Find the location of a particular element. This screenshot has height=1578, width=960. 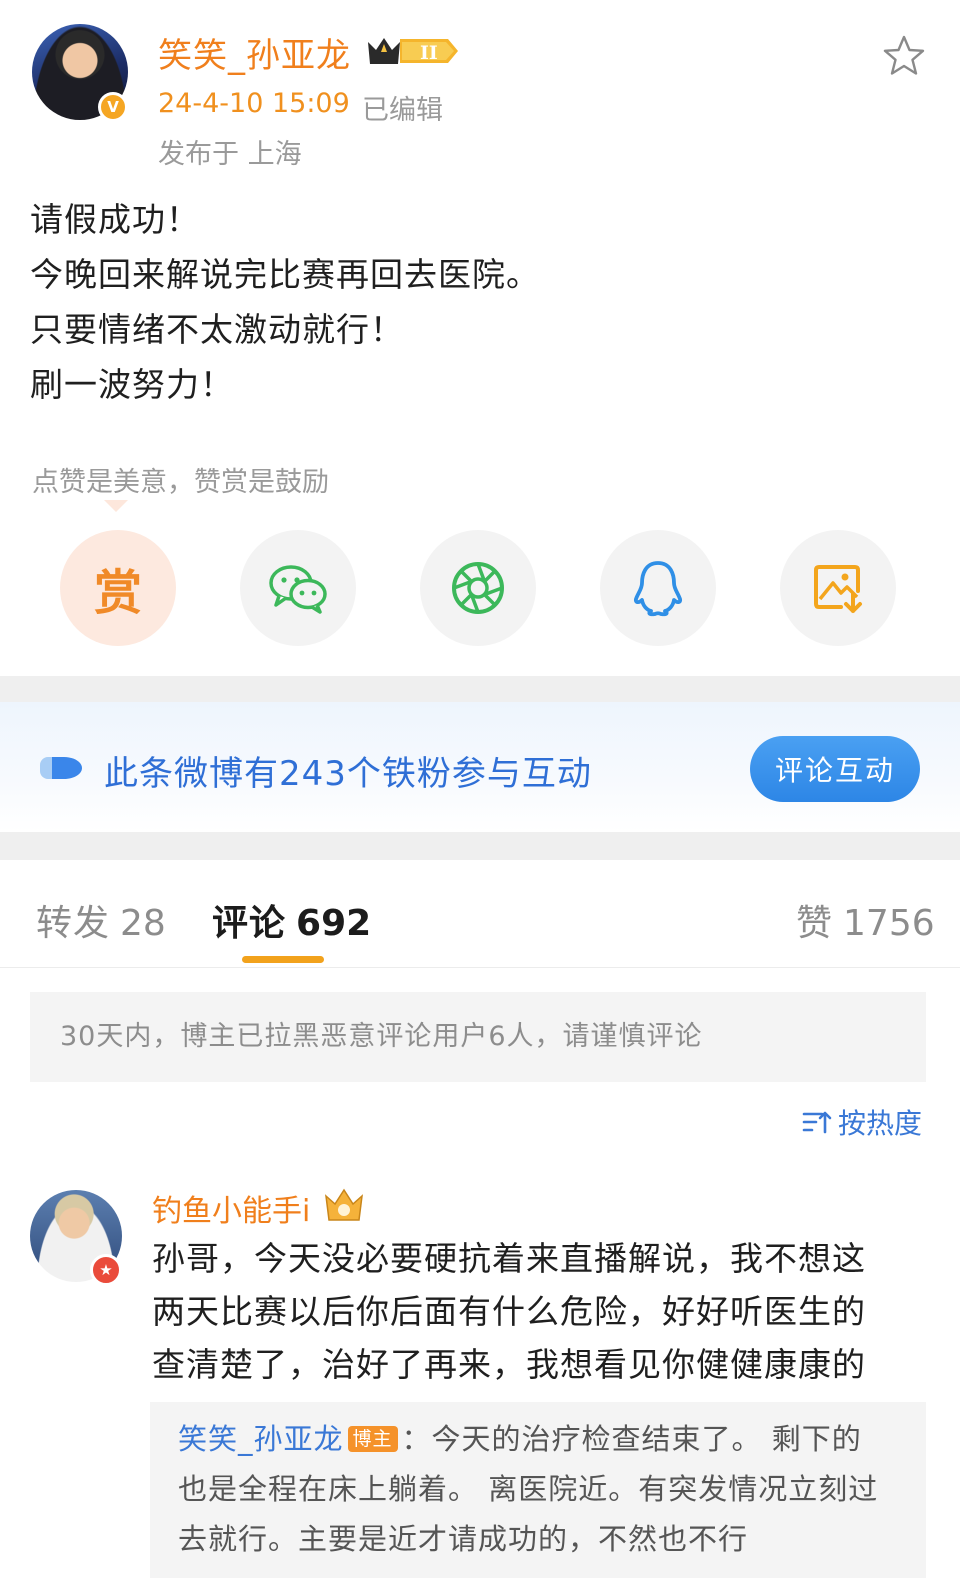

tab-reposts: 转发 28 is located at coordinates (101, 920).